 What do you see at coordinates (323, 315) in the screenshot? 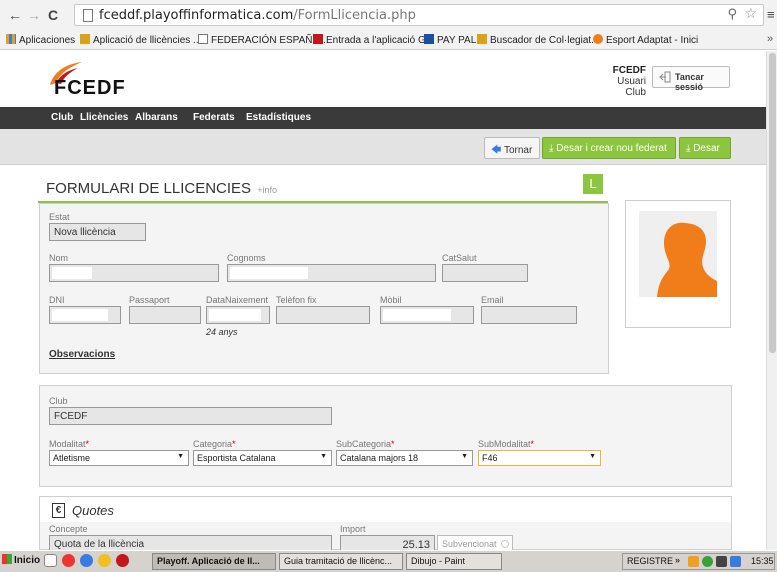
I see `telefon-field` at bounding box center [323, 315].